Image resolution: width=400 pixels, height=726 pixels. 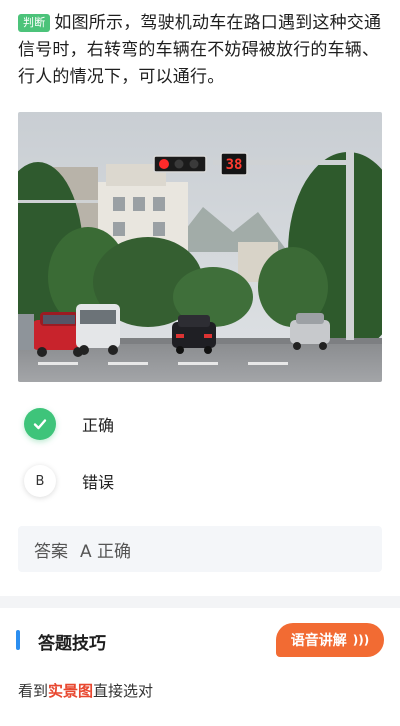 I want to click on tips-text-prefix: 看到, so click(x=33, y=691).